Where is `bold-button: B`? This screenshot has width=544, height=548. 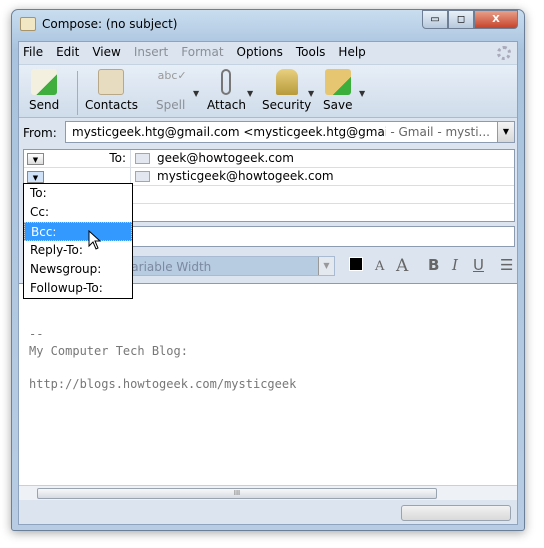
bold-button: B is located at coordinates (433, 265).